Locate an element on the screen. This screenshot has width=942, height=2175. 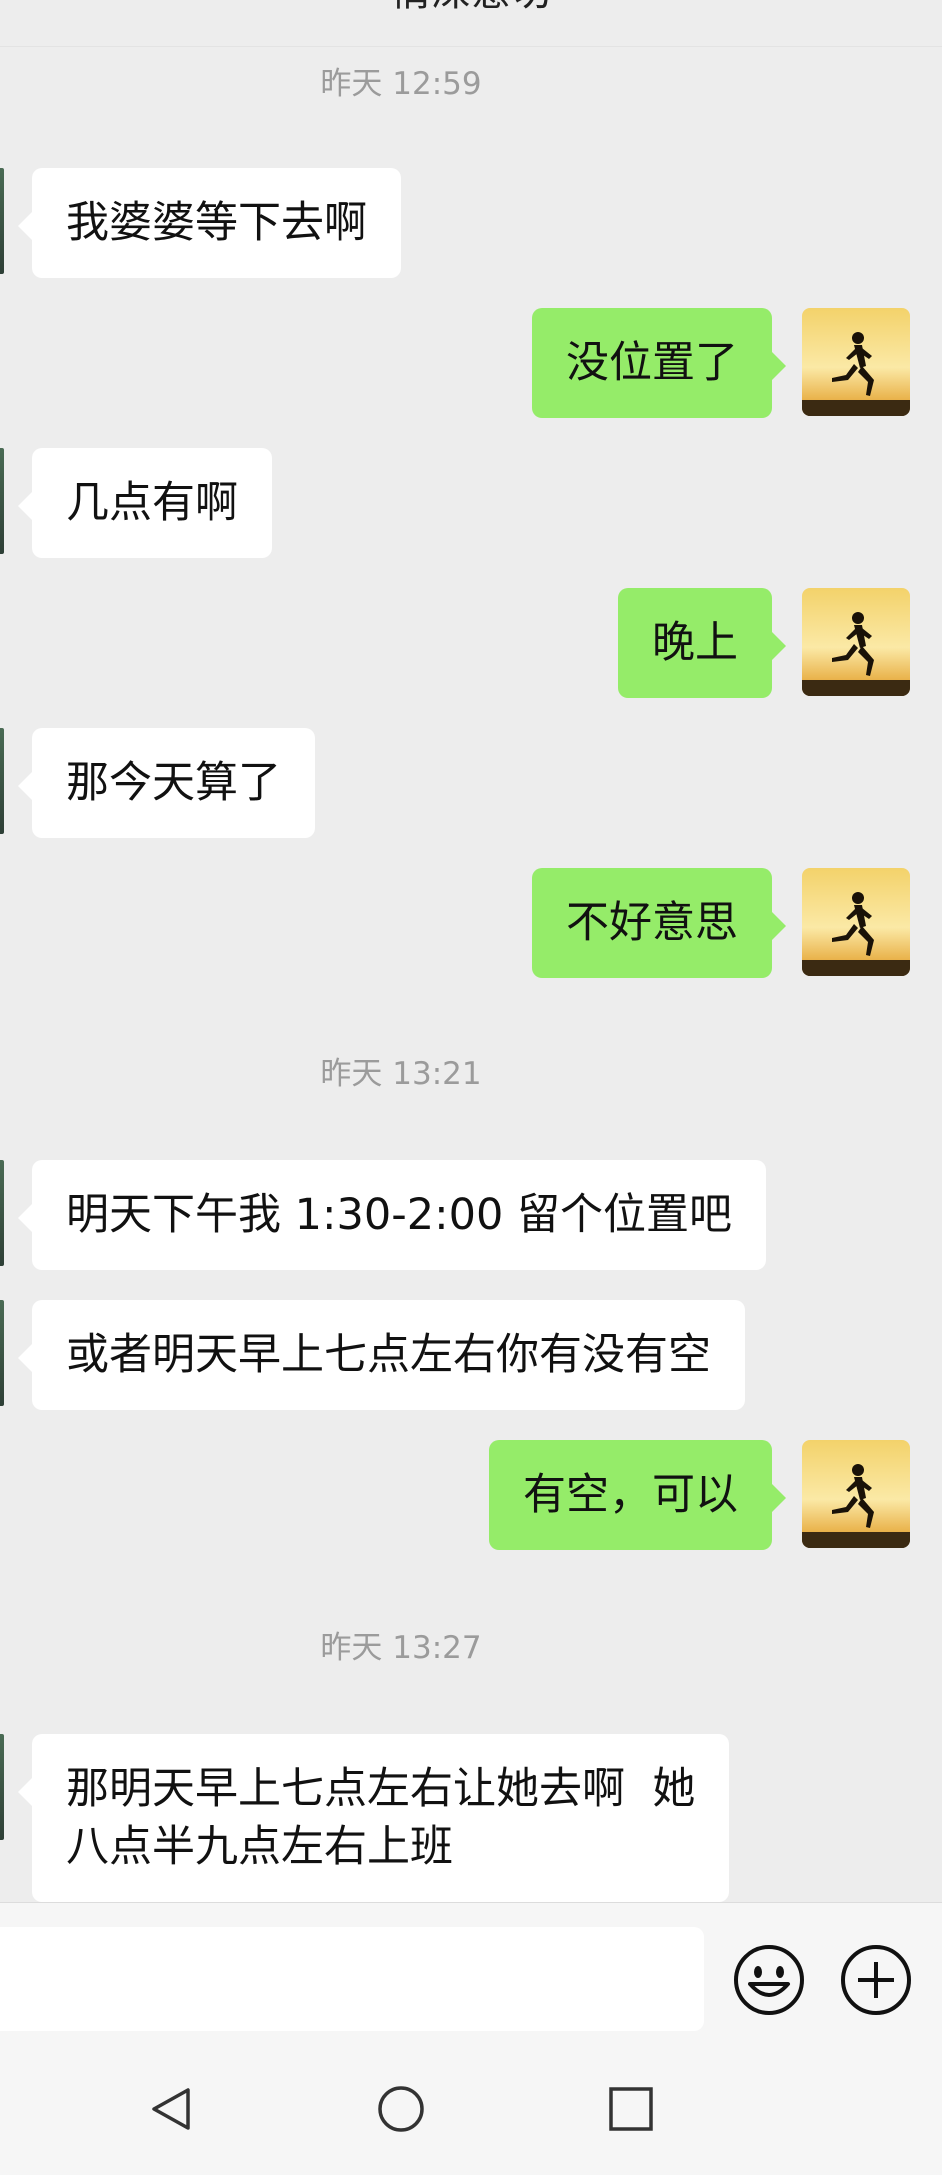
plus-circle-icon is located at coordinates (876, 1980).